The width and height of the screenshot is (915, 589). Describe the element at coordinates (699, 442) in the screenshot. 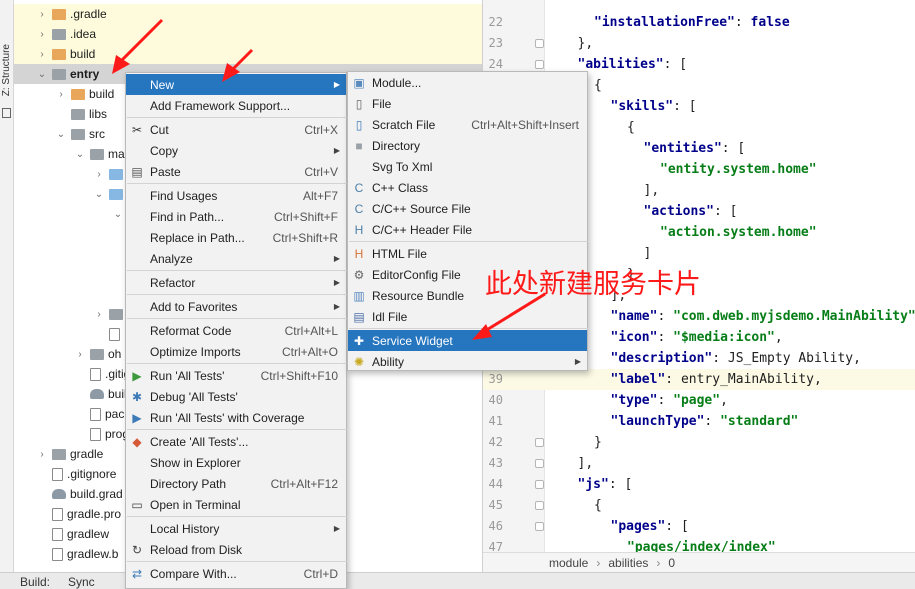

I see `code-line: 42}` at that location.